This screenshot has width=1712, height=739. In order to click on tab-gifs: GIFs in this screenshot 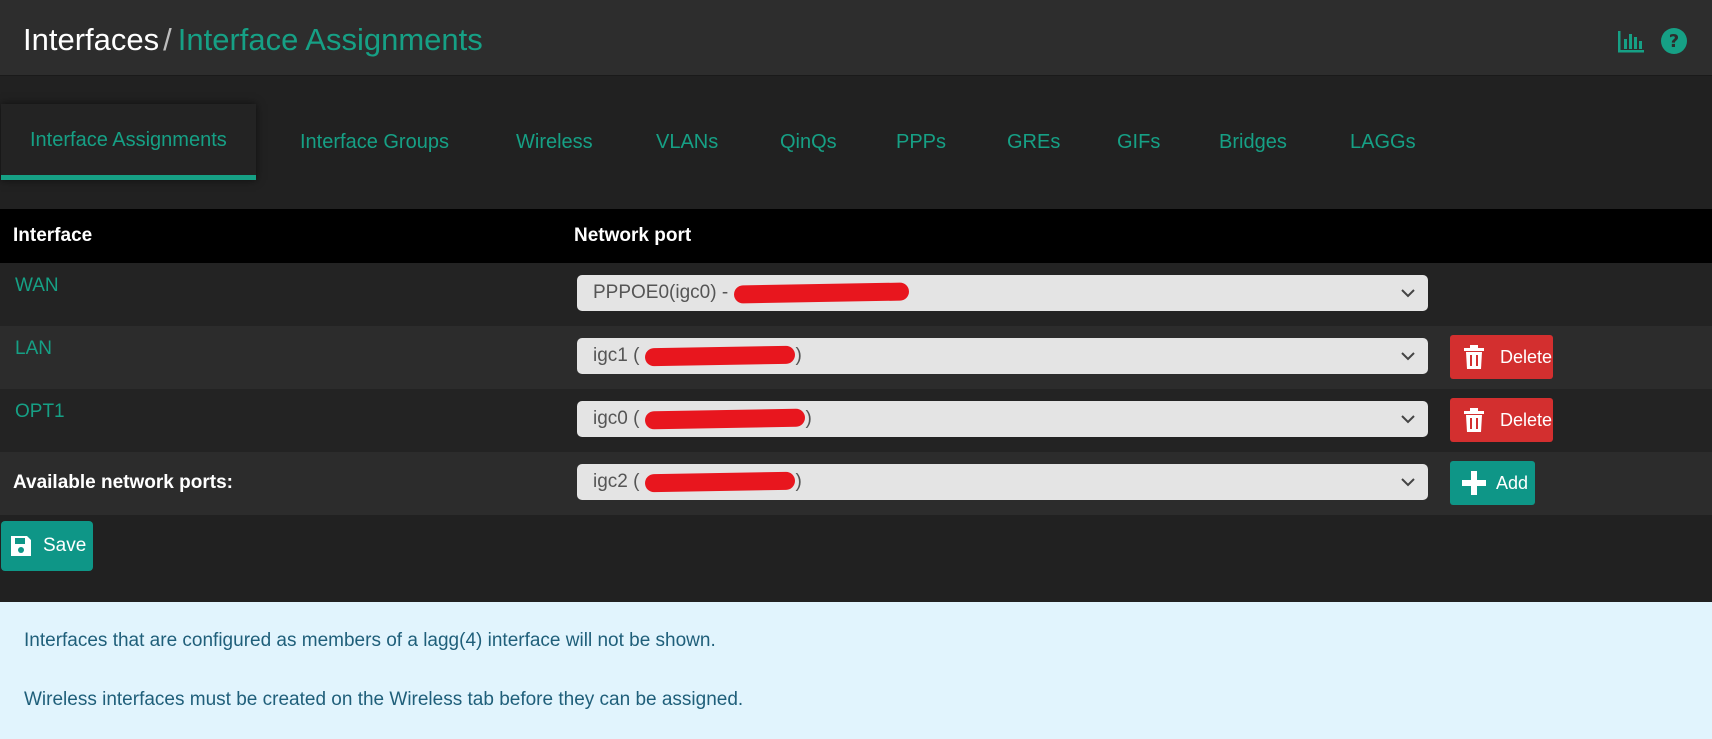, I will do `click(1138, 142)`.